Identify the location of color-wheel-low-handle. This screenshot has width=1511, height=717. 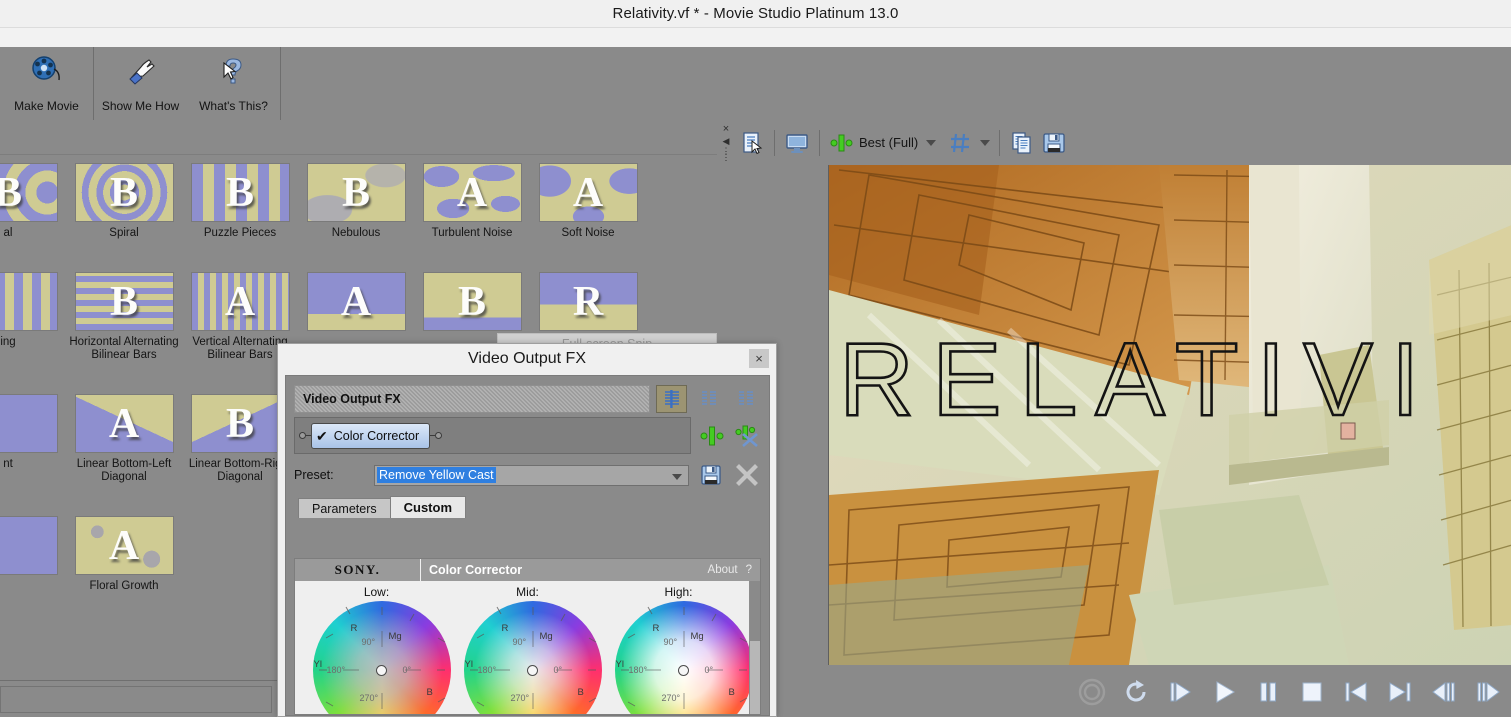
(381, 670).